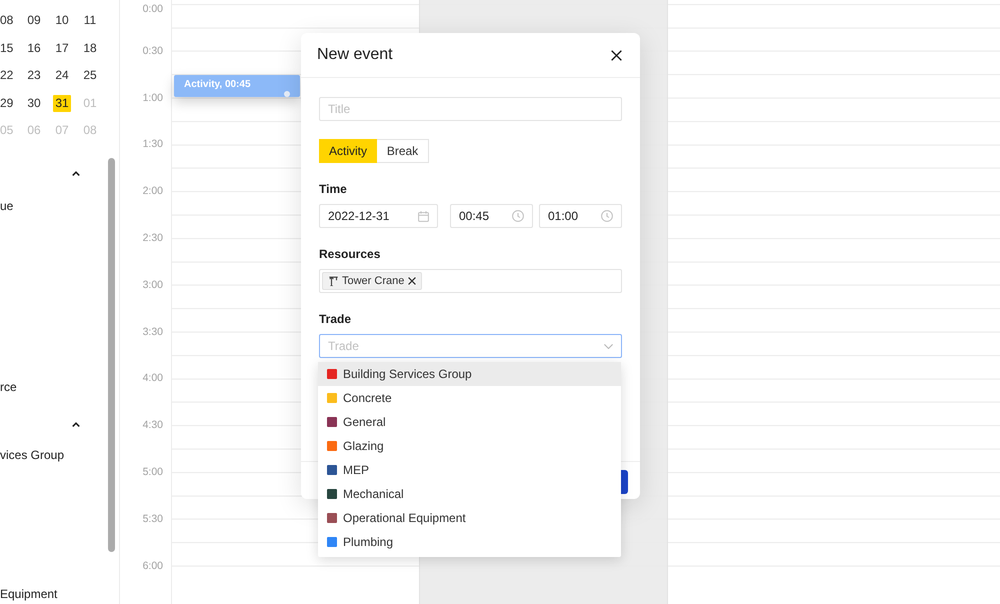 Image resolution: width=1000 pixels, height=604 pixels. What do you see at coordinates (7, 103) in the screenshot?
I see `calendar-day: 29` at bounding box center [7, 103].